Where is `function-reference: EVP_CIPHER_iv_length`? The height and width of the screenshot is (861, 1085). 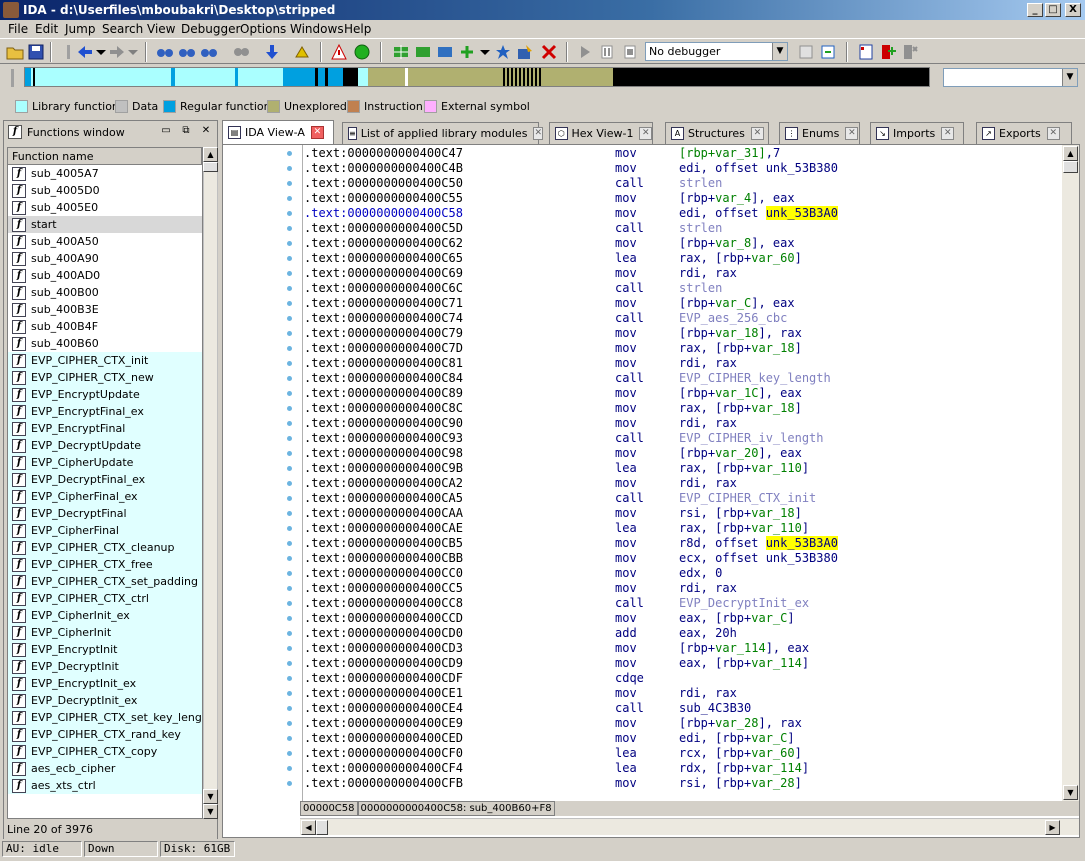 function-reference: EVP_CIPHER_iv_length is located at coordinates (751, 438).